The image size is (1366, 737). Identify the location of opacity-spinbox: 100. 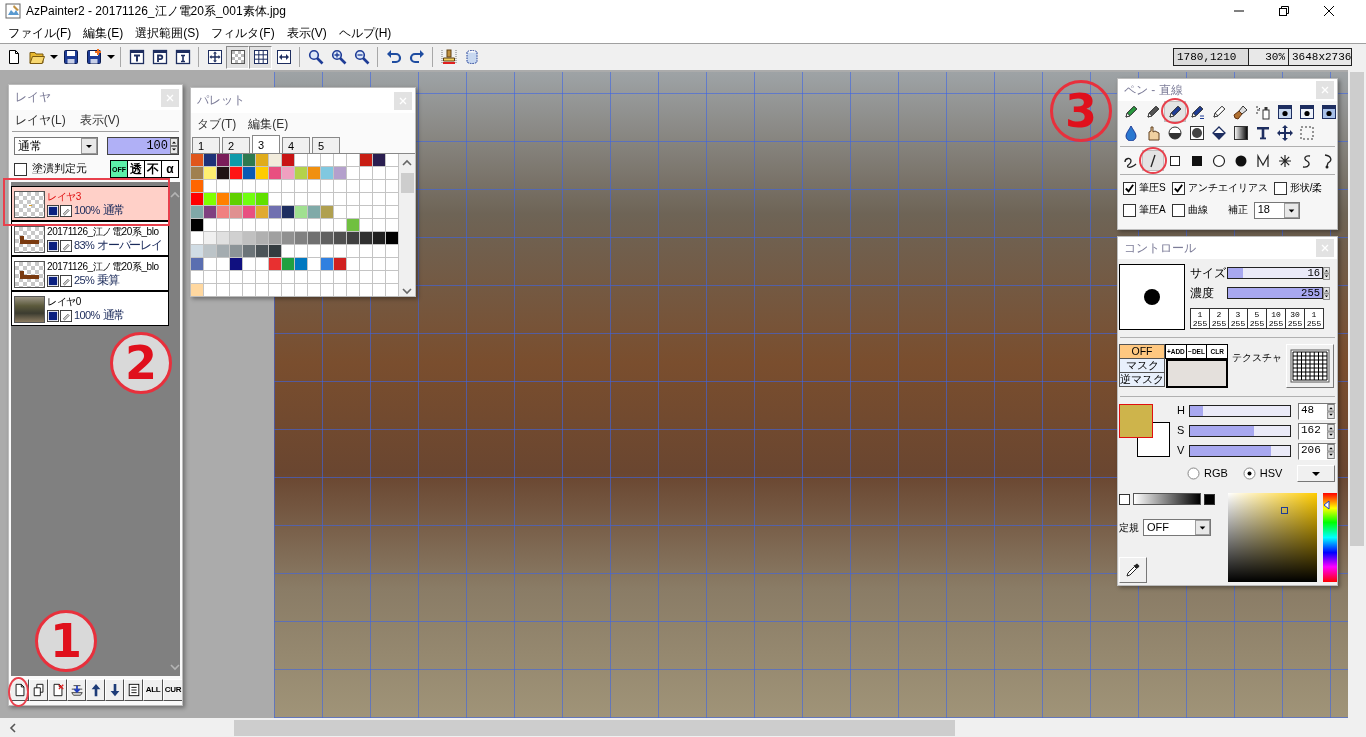
(143, 146).